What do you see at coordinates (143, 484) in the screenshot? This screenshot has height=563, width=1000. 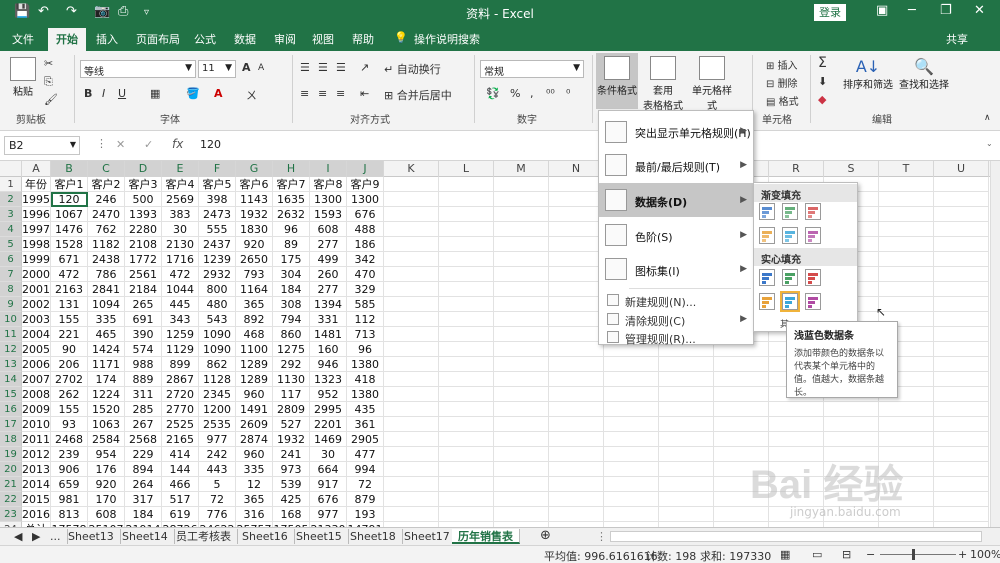 I see `cell: 264` at bounding box center [143, 484].